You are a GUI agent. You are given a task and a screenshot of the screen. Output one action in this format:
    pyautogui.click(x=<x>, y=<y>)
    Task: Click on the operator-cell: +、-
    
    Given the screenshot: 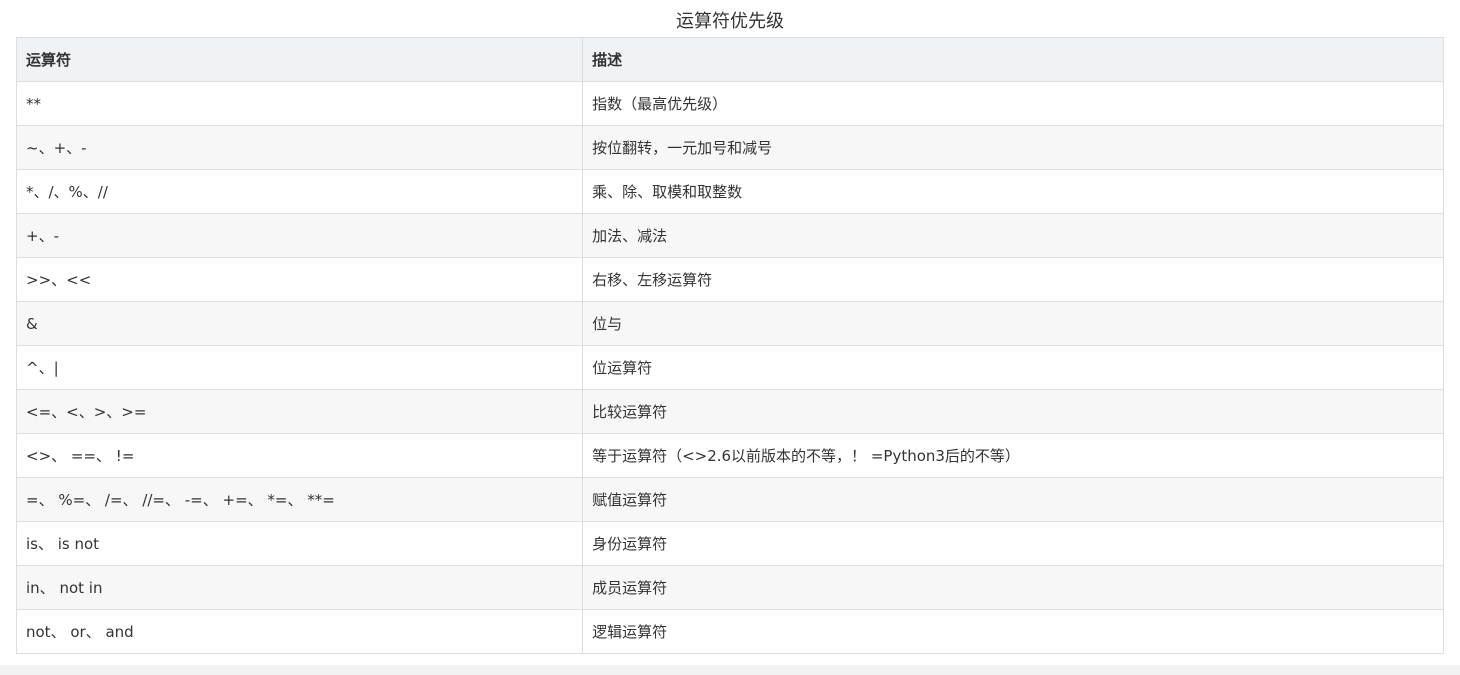 What is the action you would take?
    pyautogui.click(x=299, y=235)
    